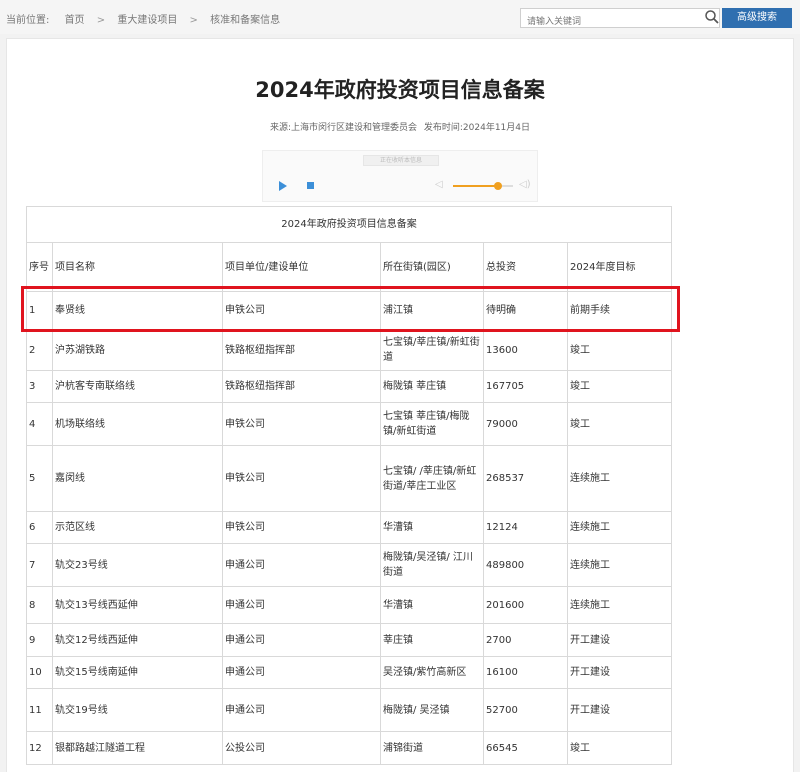 This screenshot has height=772, width=800. What do you see at coordinates (525, 748) in the screenshot?
I see `table-cell: 66545` at bounding box center [525, 748].